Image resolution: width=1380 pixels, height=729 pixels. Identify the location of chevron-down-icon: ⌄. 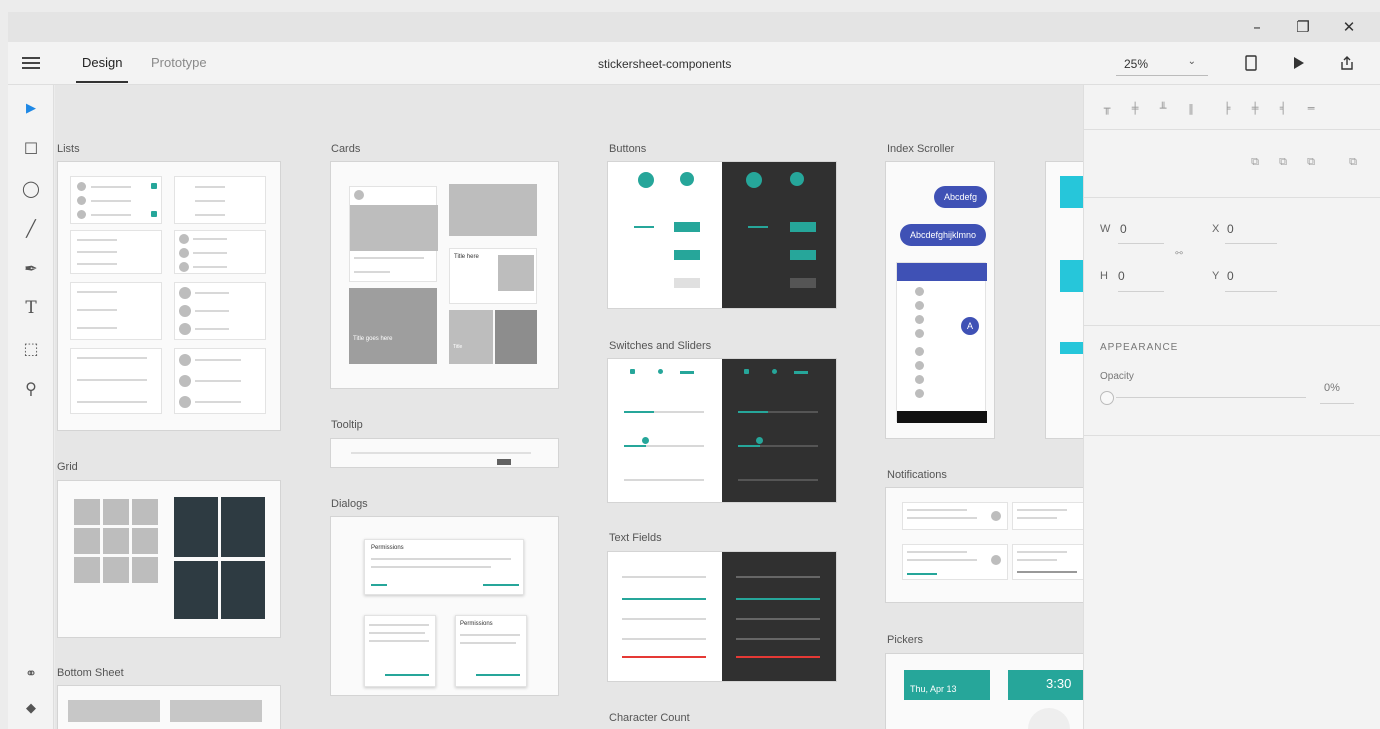
(1191, 61).